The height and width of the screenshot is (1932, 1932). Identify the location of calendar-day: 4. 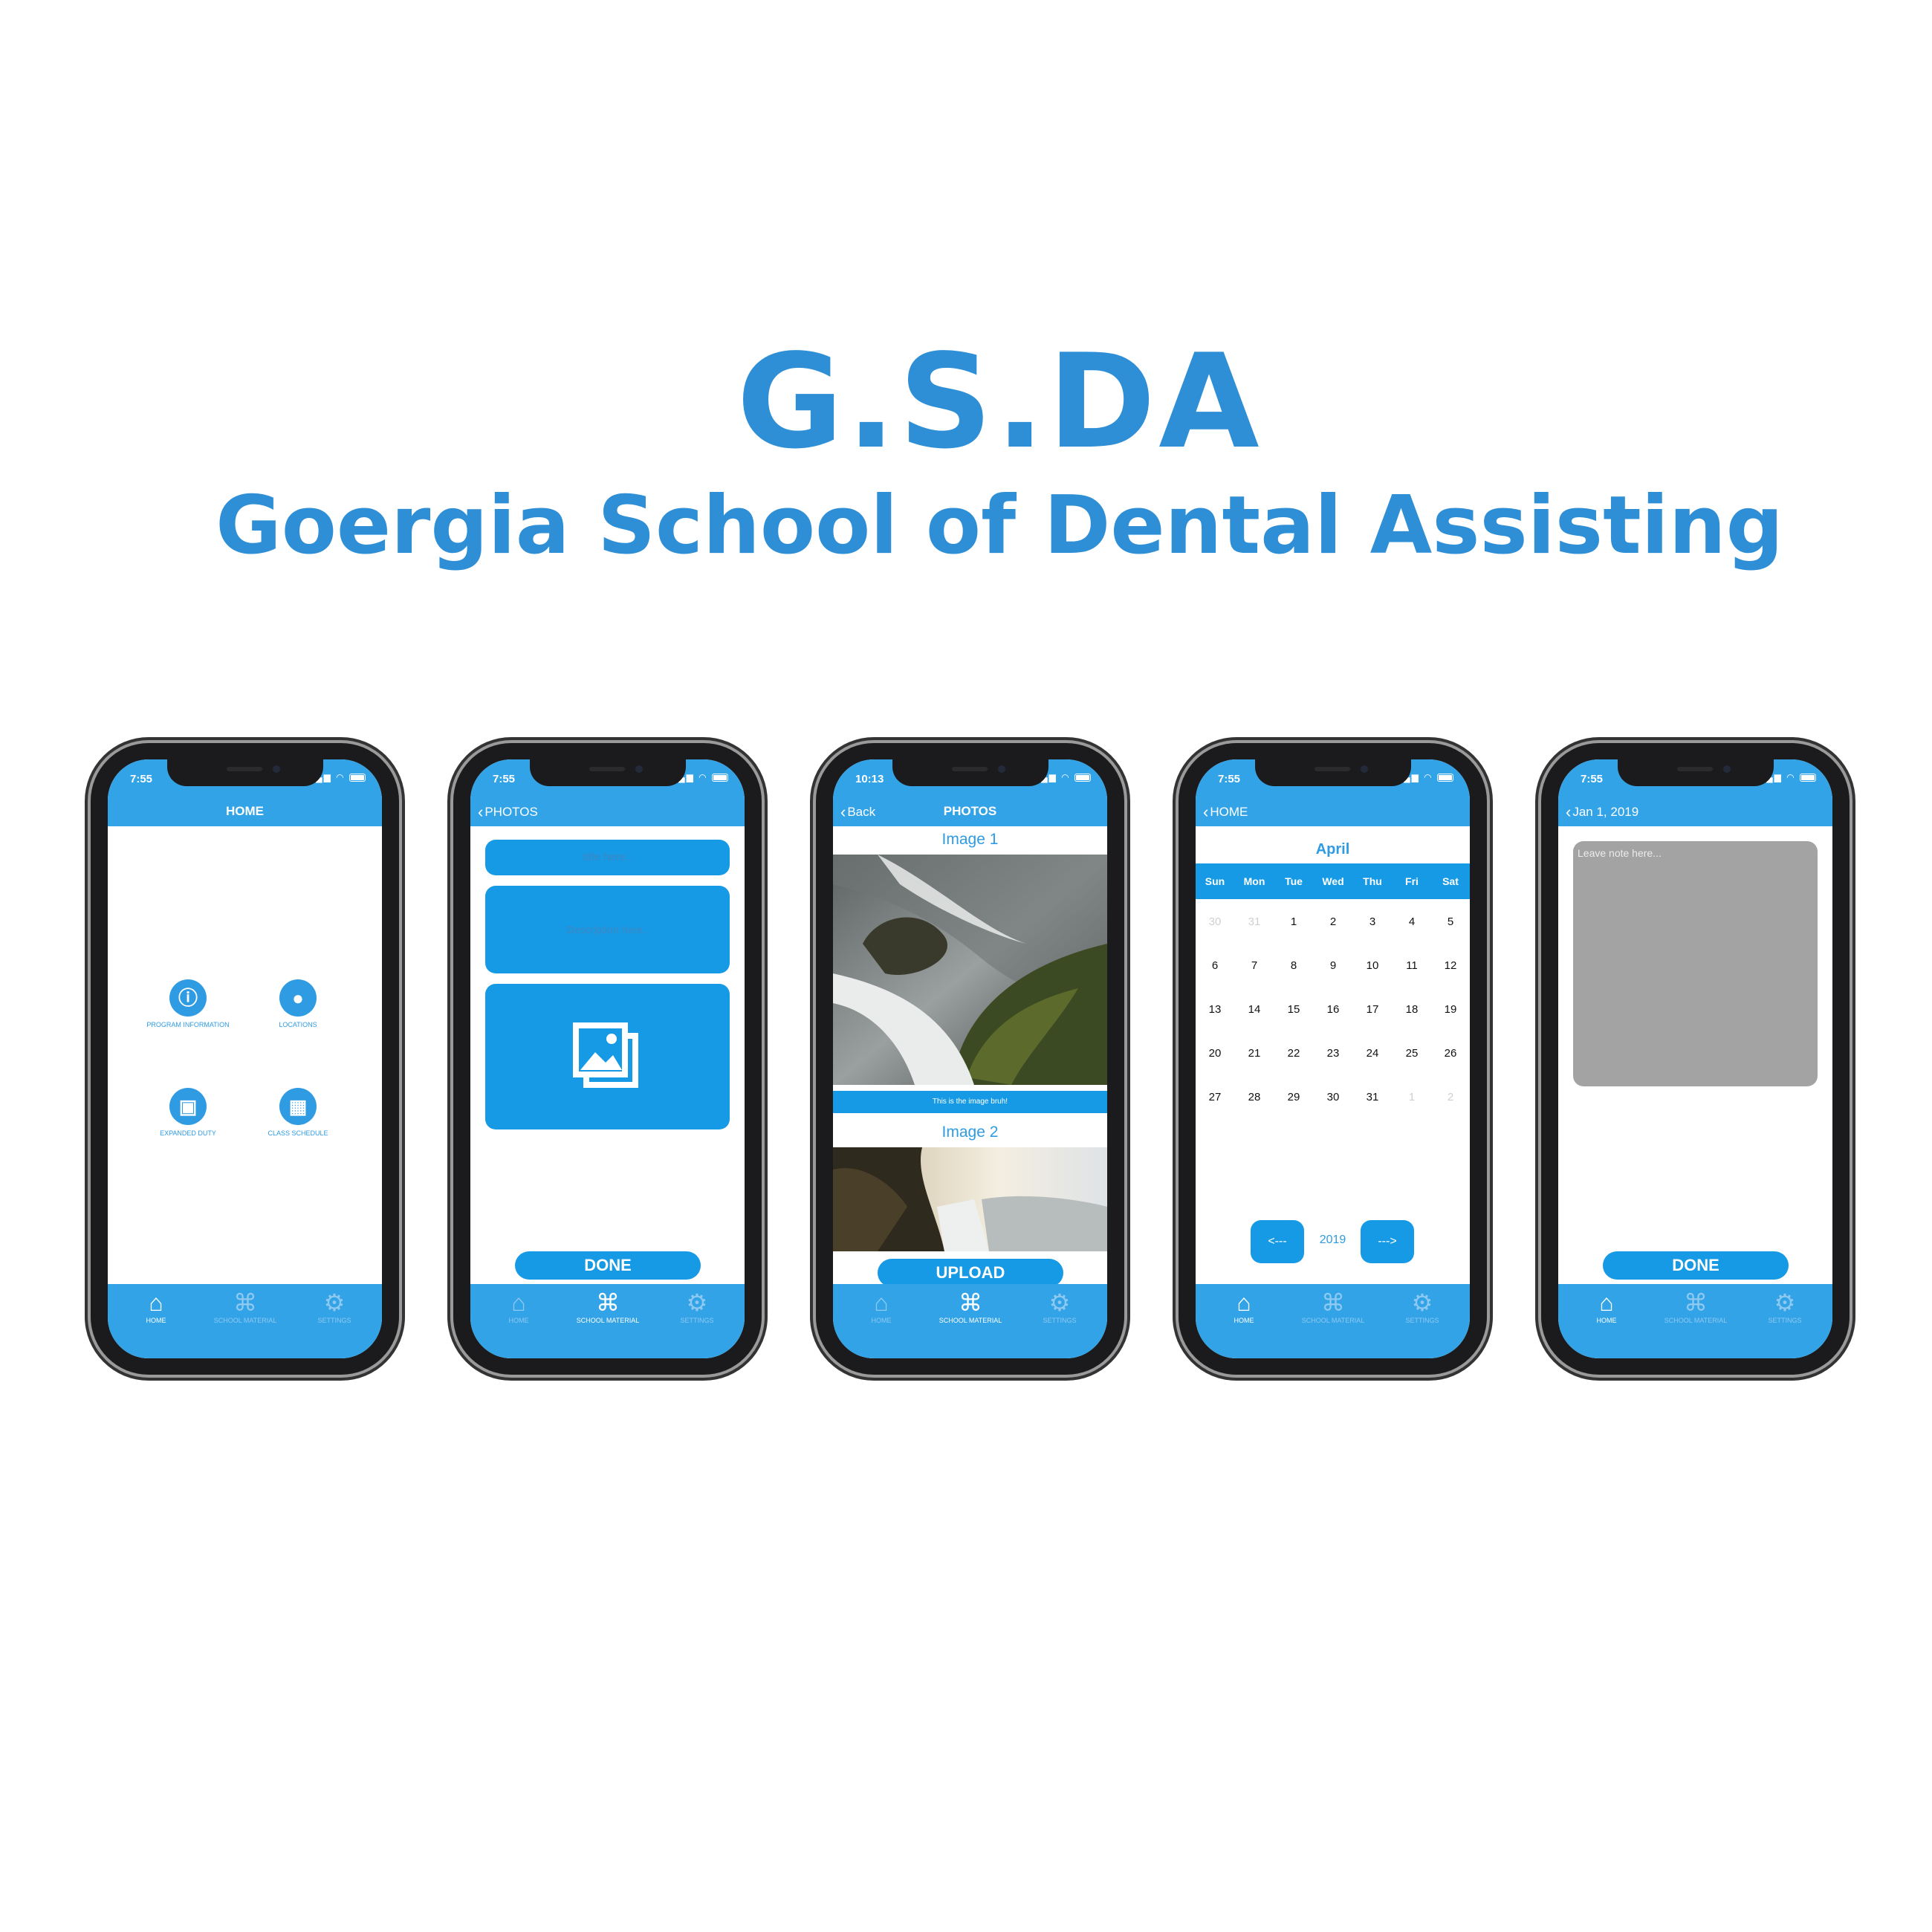
(1412, 921).